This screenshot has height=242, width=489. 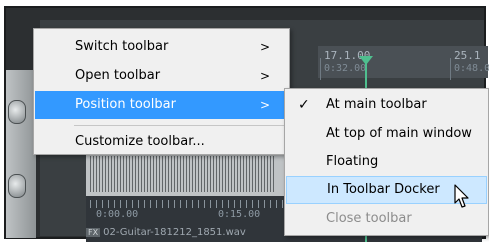 What do you see at coordinates (93, 232) in the screenshot?
I see `fx-badge: FX` at bounding box center [93, 232].